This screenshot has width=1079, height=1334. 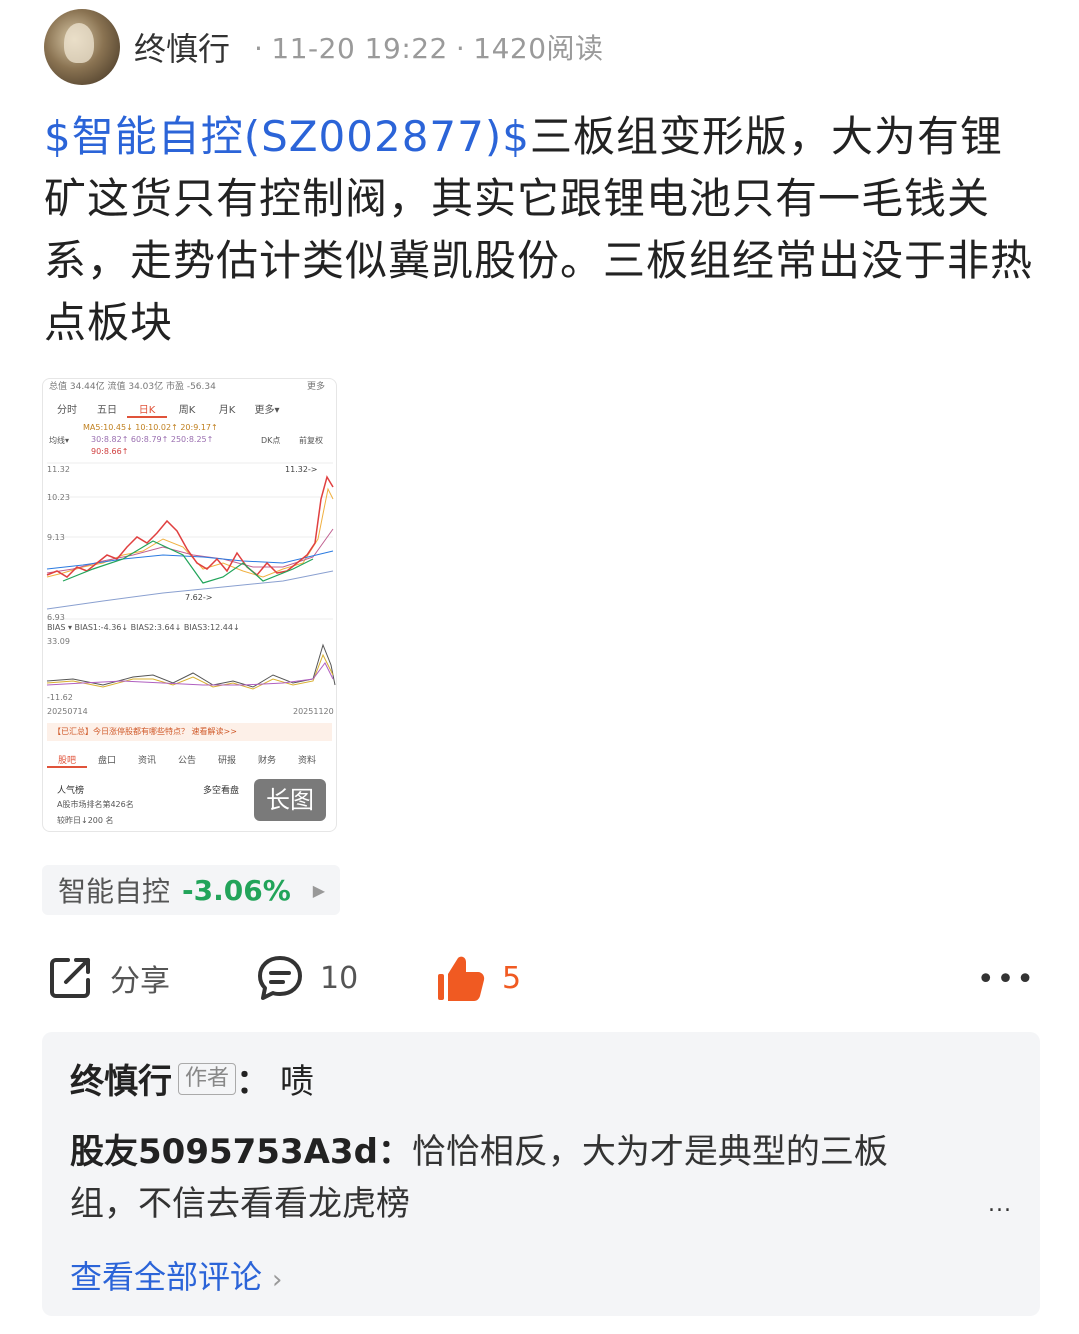 What do you see at coordinates (56, 617) in the screenshot?
I see `thumb-price-bottom: 6.93` at bounding box center [56, 617].